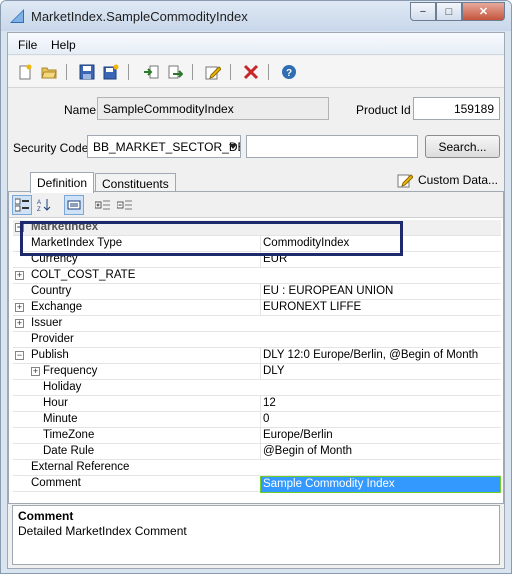 The image size is (512, 574). I want to click on tab-definition: Definition, so click(62, 182).